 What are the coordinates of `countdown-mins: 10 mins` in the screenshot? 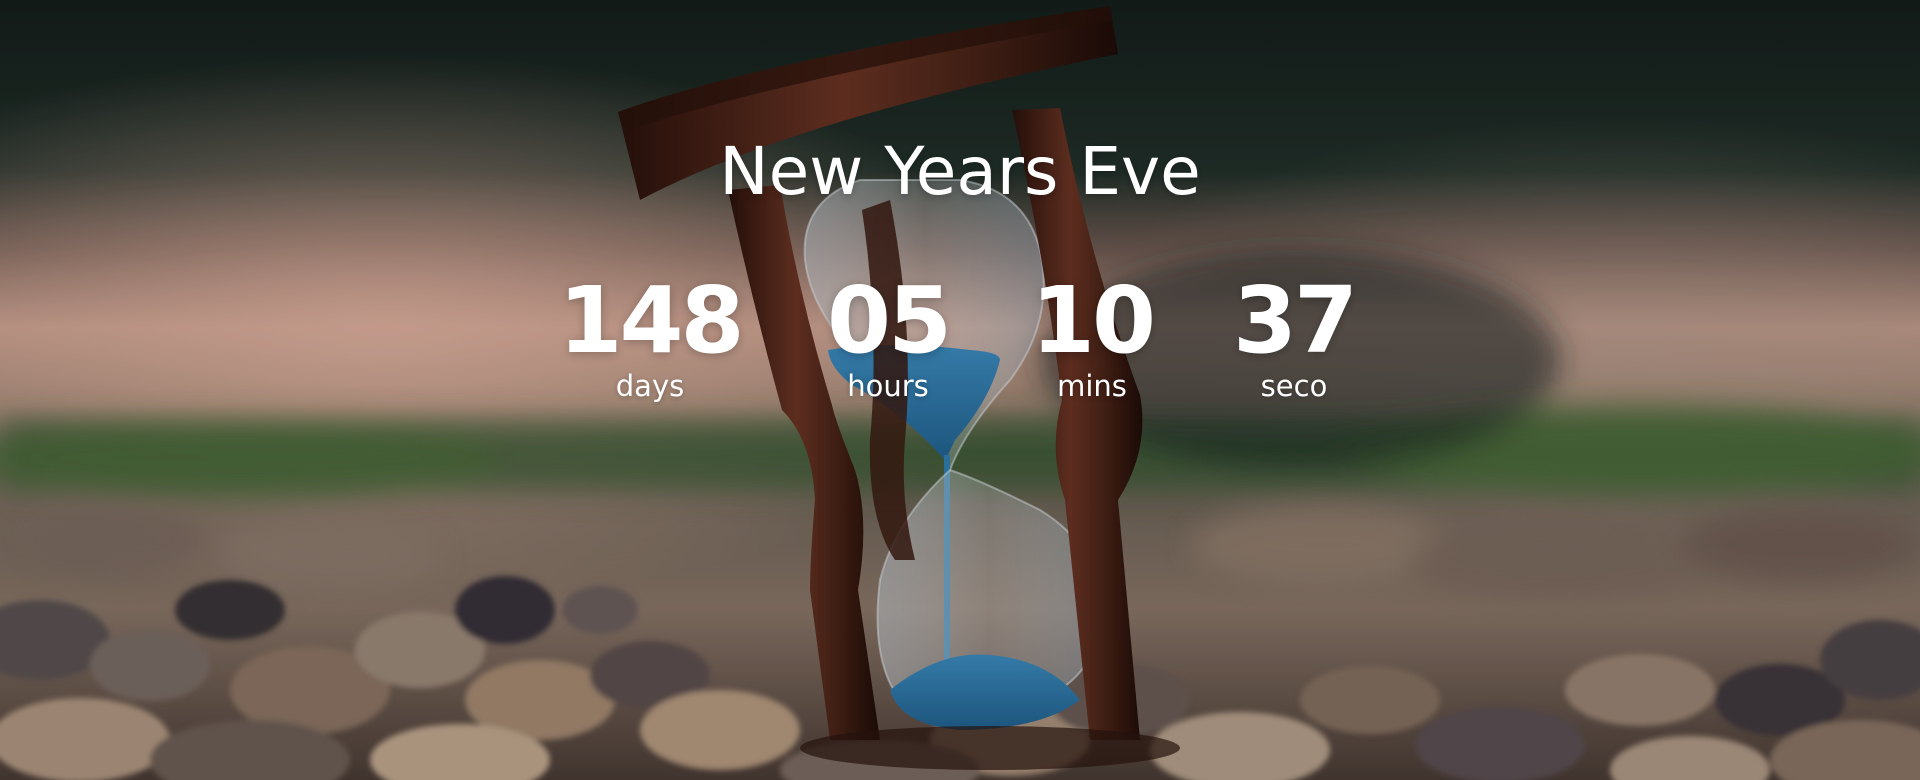 It's located at (1092, 336).